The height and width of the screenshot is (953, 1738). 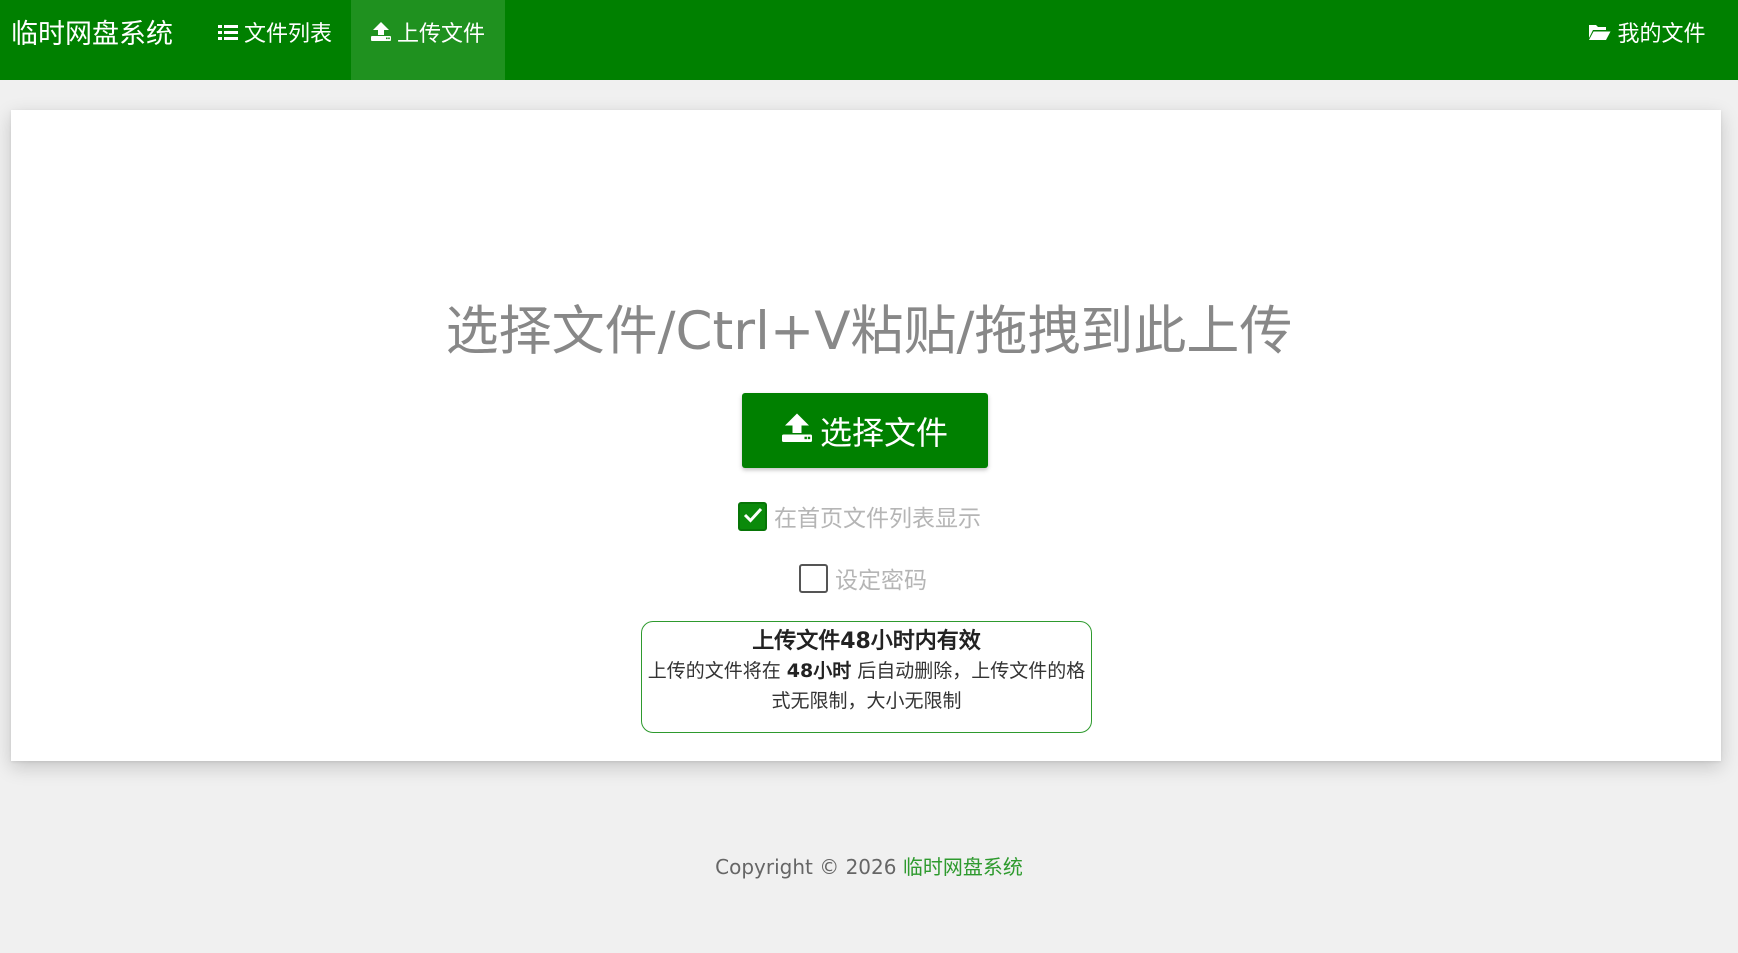 I want to click on folder-open-icon, so click(x=1602, y=35).